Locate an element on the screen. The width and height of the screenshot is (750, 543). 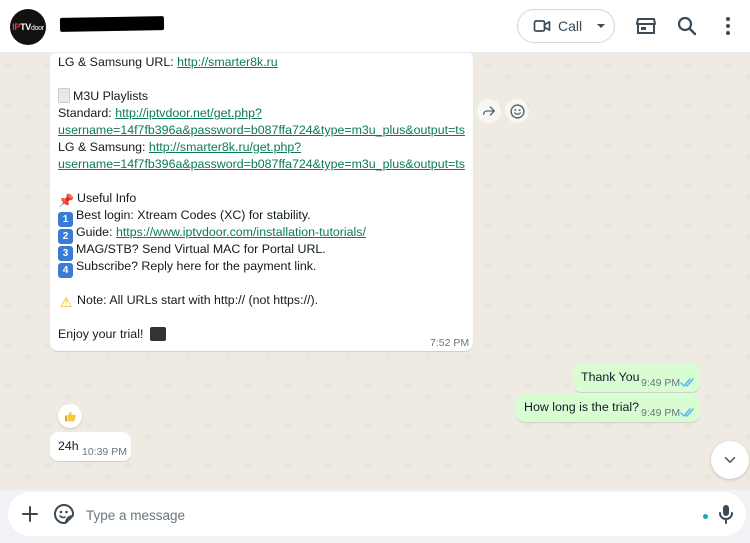
forward-icon is located at coordinates (489, 111).